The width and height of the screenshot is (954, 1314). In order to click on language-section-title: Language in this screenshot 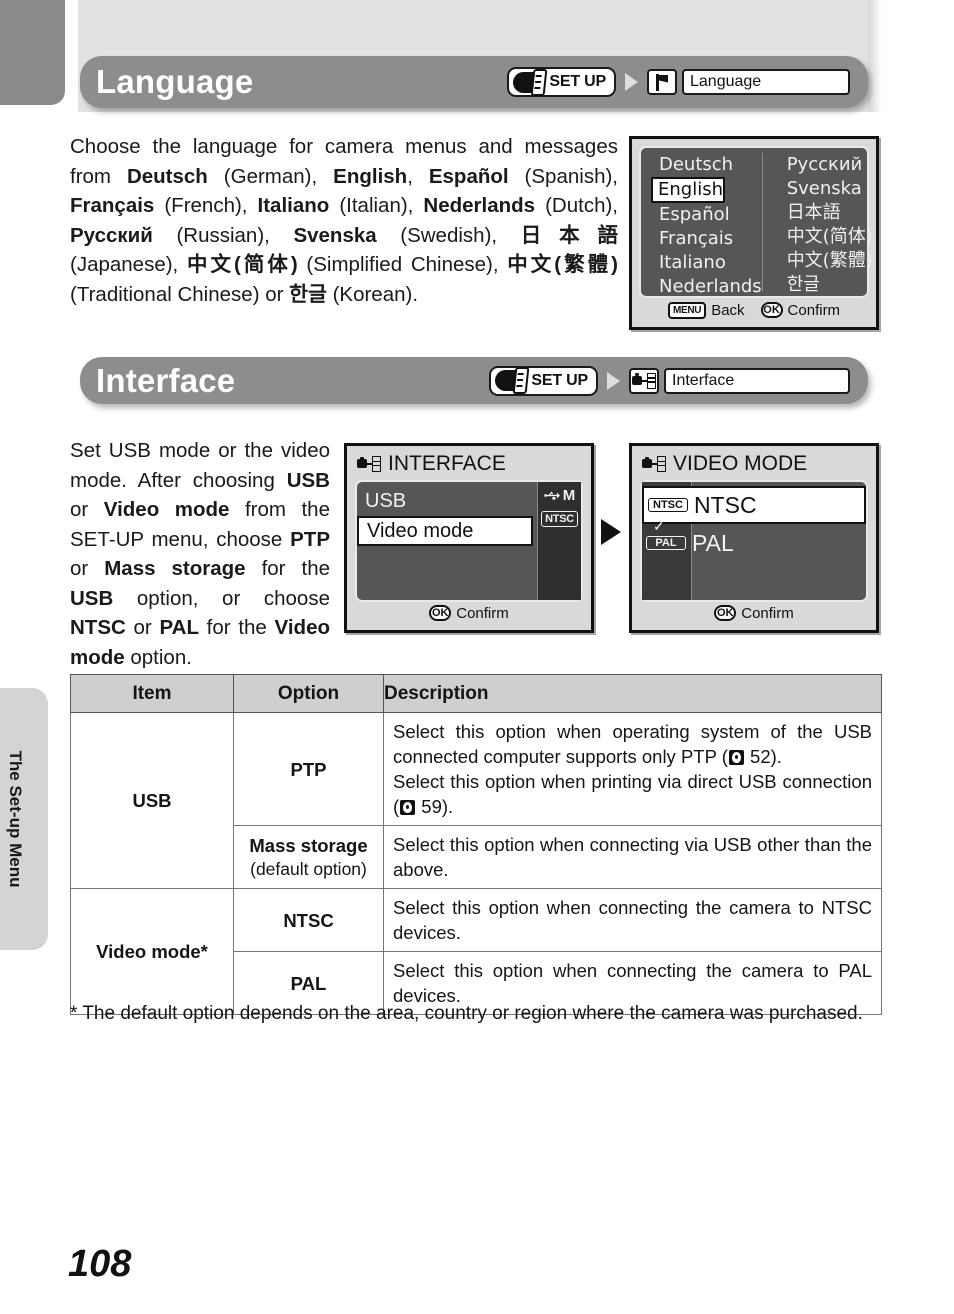, I will do `click(175, 81)`.